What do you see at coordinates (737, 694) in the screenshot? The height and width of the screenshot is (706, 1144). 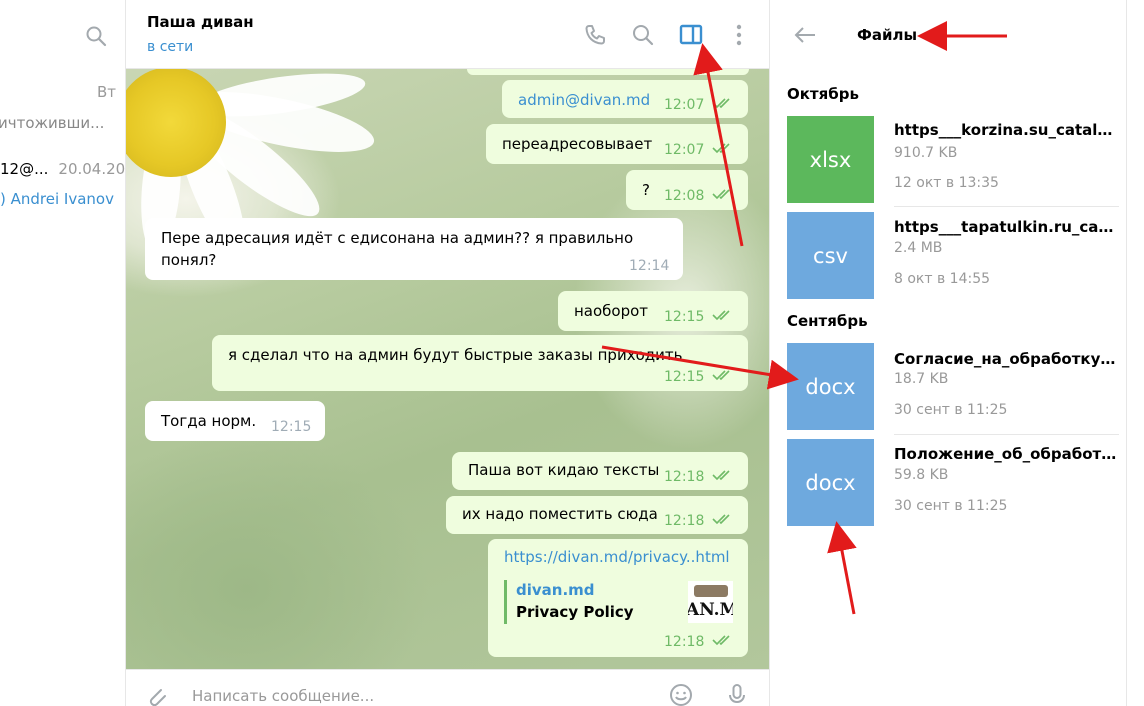 I see `microphone-icon` at bounding box center [737, 694].